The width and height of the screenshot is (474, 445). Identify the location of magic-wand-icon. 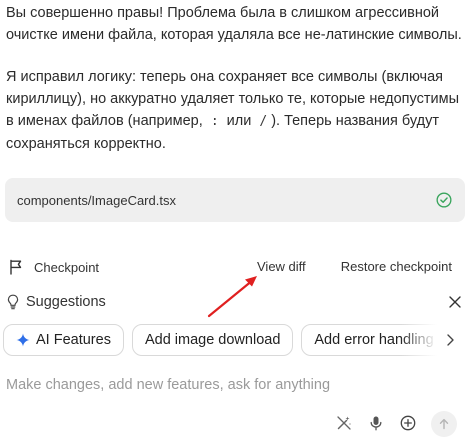
(344, 423).